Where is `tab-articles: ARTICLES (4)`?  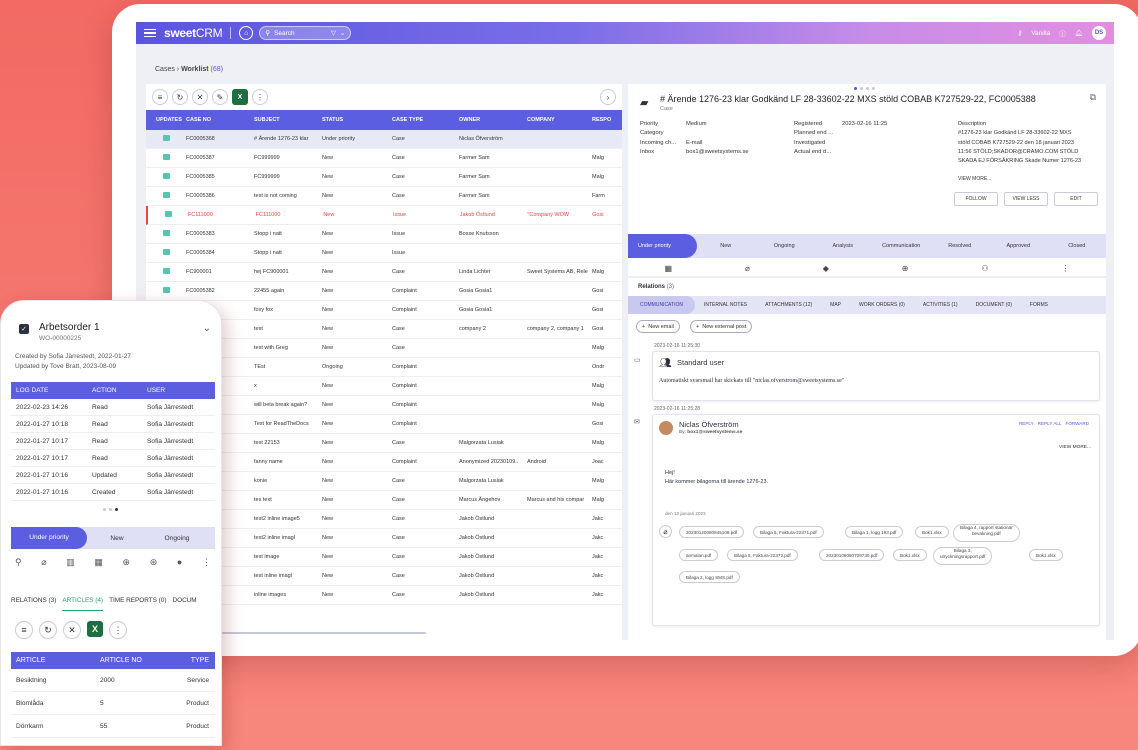
tab-articles: ARTICLES (4) is located at coordinates (83, 604).